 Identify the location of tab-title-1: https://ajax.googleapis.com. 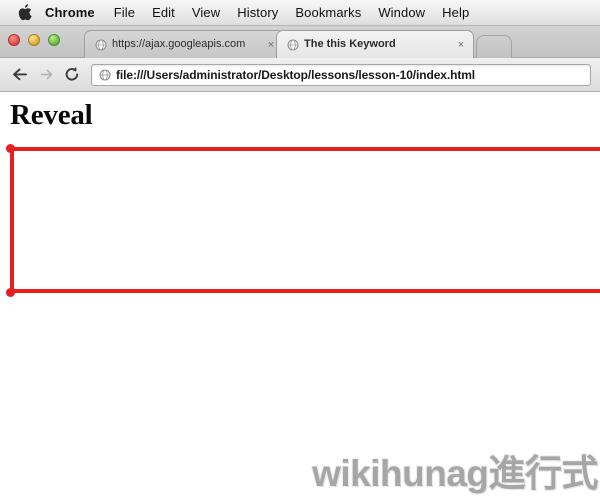
(179, 44).